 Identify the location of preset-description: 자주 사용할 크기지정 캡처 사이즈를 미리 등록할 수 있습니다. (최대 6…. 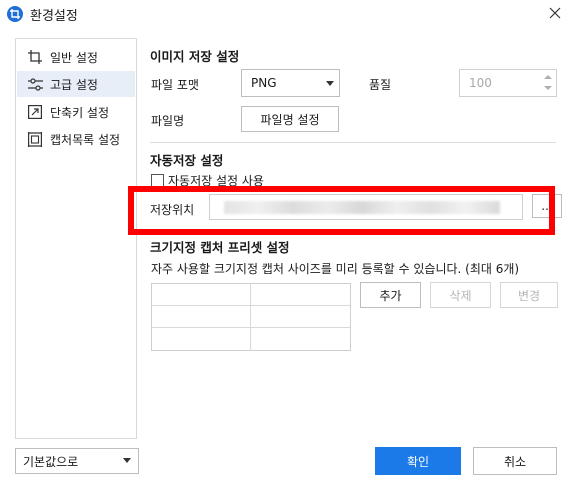
(335, 269).